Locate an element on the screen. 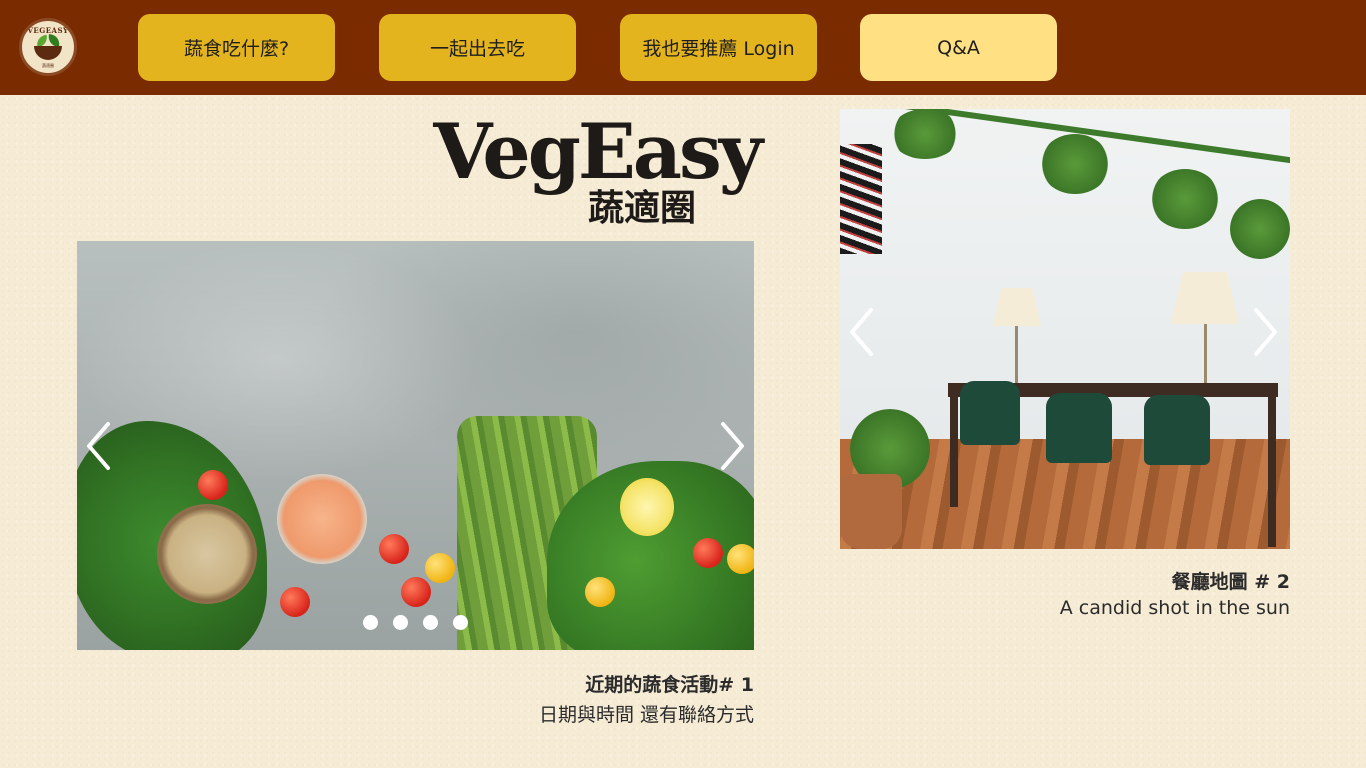  plant-pot-image-part is located at coordinates (871, 511).